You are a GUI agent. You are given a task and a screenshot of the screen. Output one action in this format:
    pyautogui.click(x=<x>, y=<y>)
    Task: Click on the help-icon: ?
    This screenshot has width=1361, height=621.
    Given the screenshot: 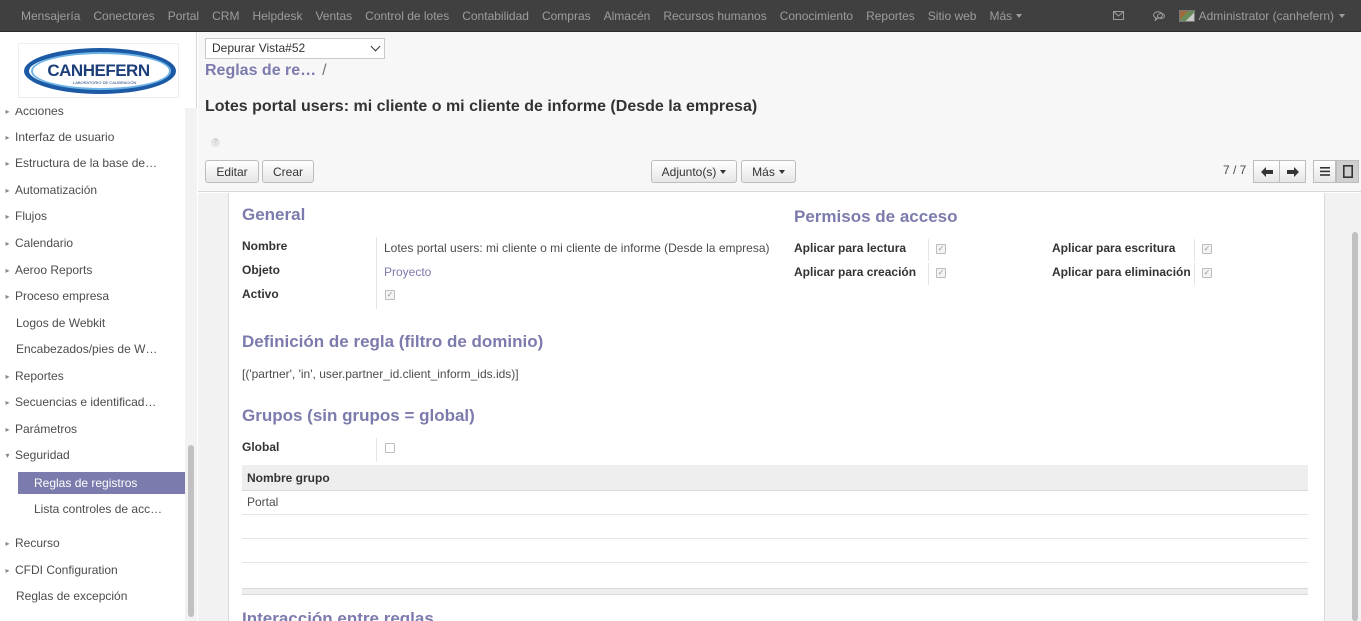 What is the action you would take?
    pyautogui.click(x=215, y=142)
    